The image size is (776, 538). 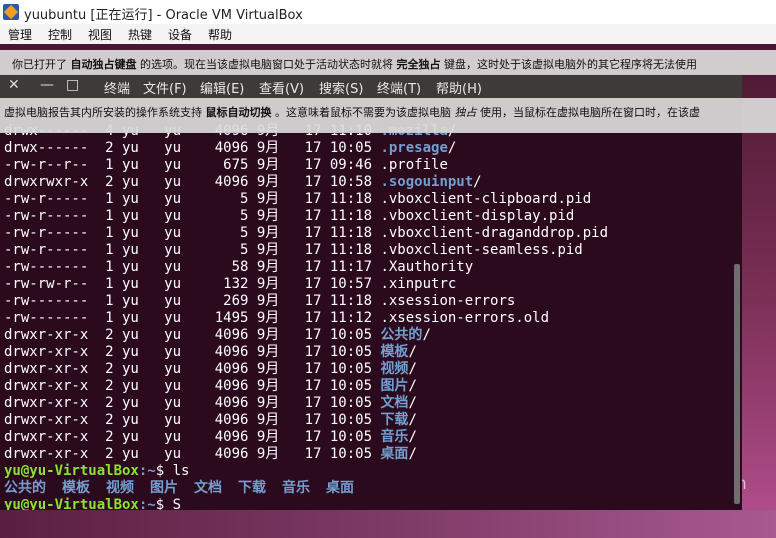 I want to click on menu-control: 控制, so click(x=60, y=34).